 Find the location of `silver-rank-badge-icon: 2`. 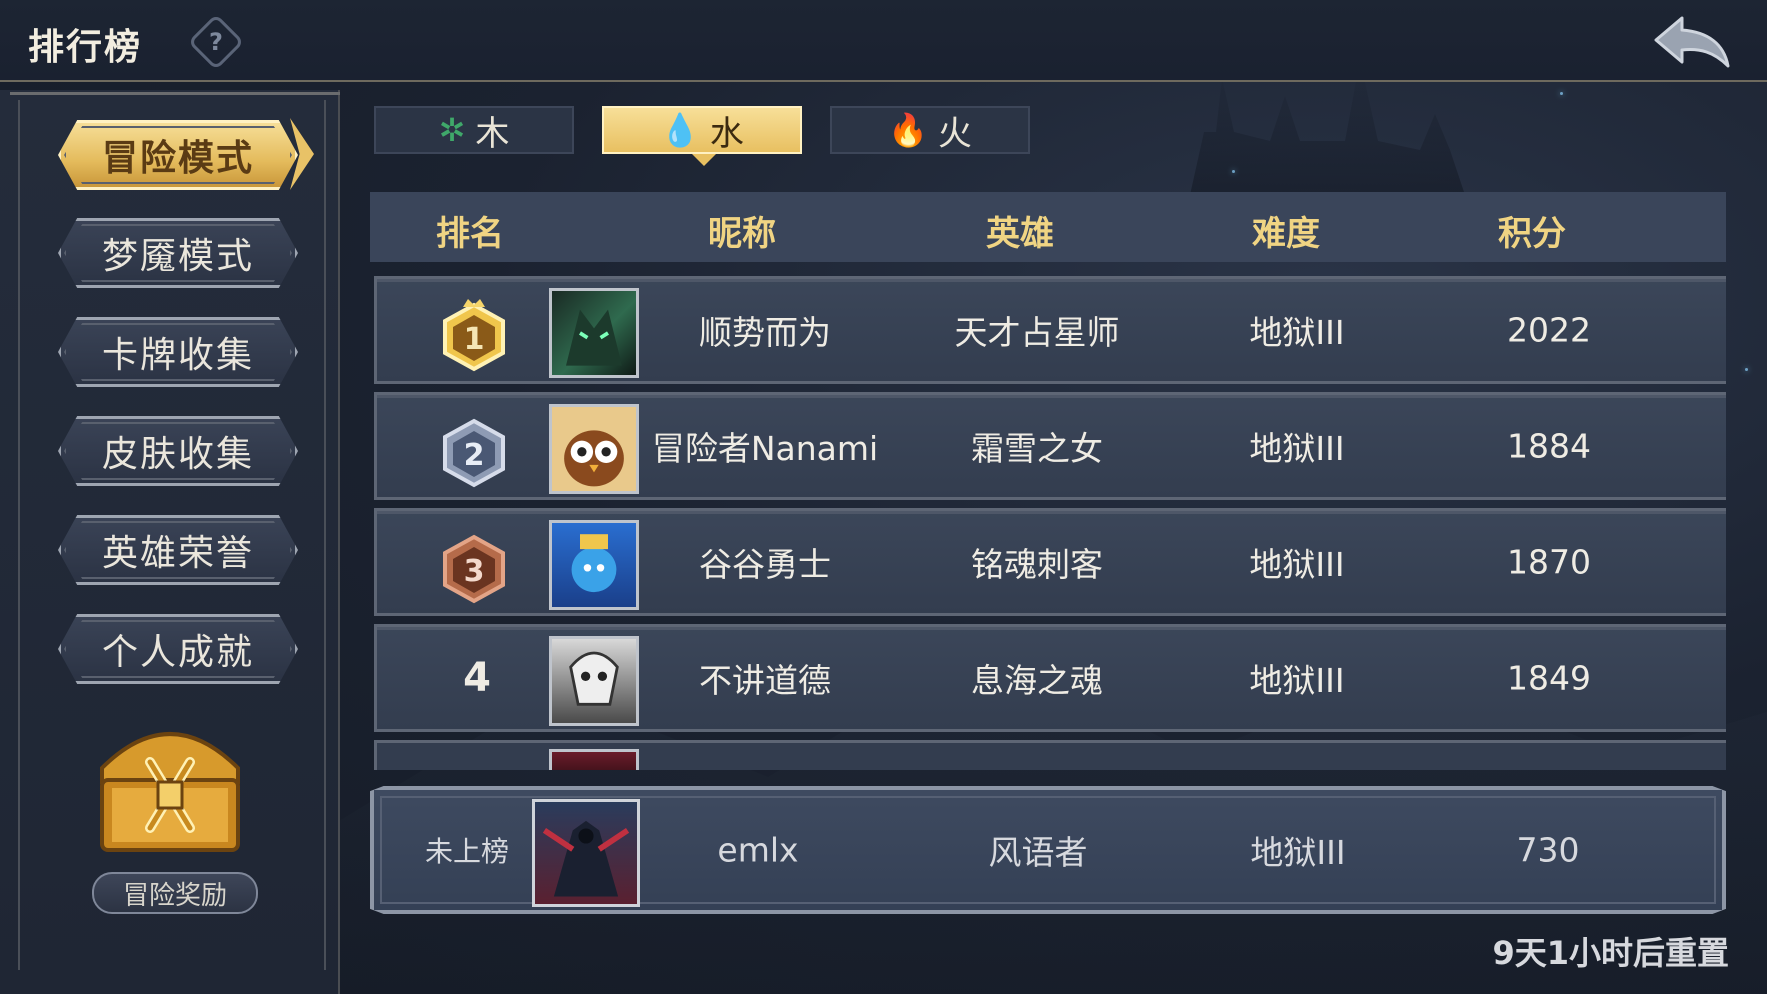

silver-rank-badge-icon: 2 is located at coordinates (474, 453).